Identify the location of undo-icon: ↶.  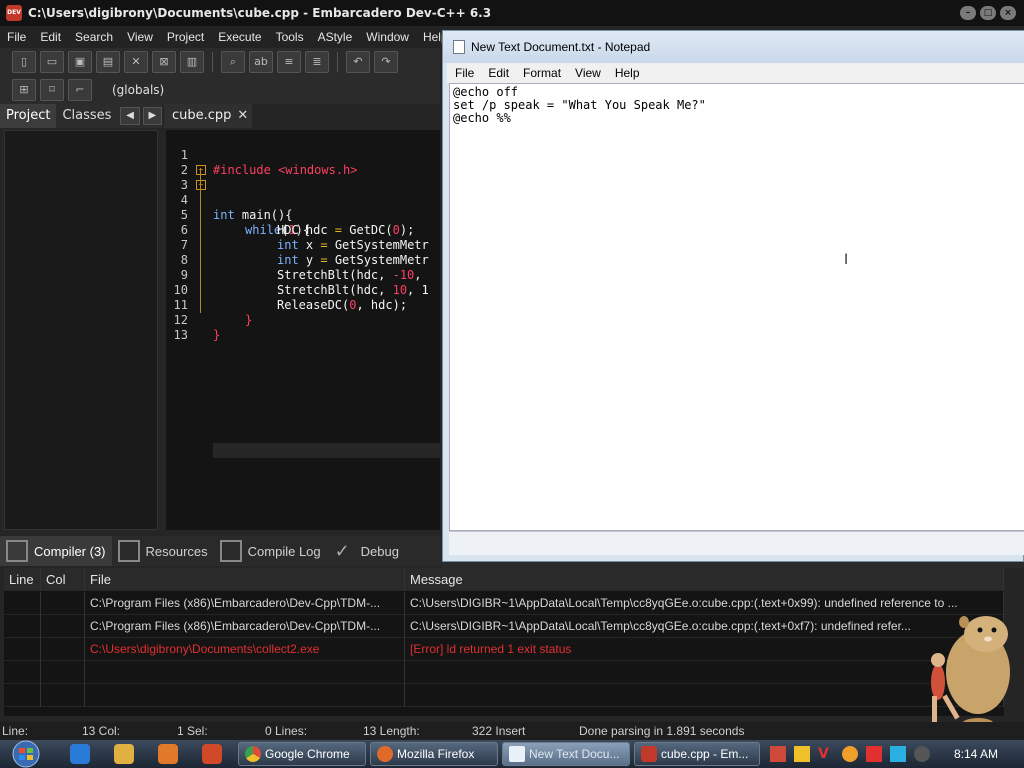
(358, 62).